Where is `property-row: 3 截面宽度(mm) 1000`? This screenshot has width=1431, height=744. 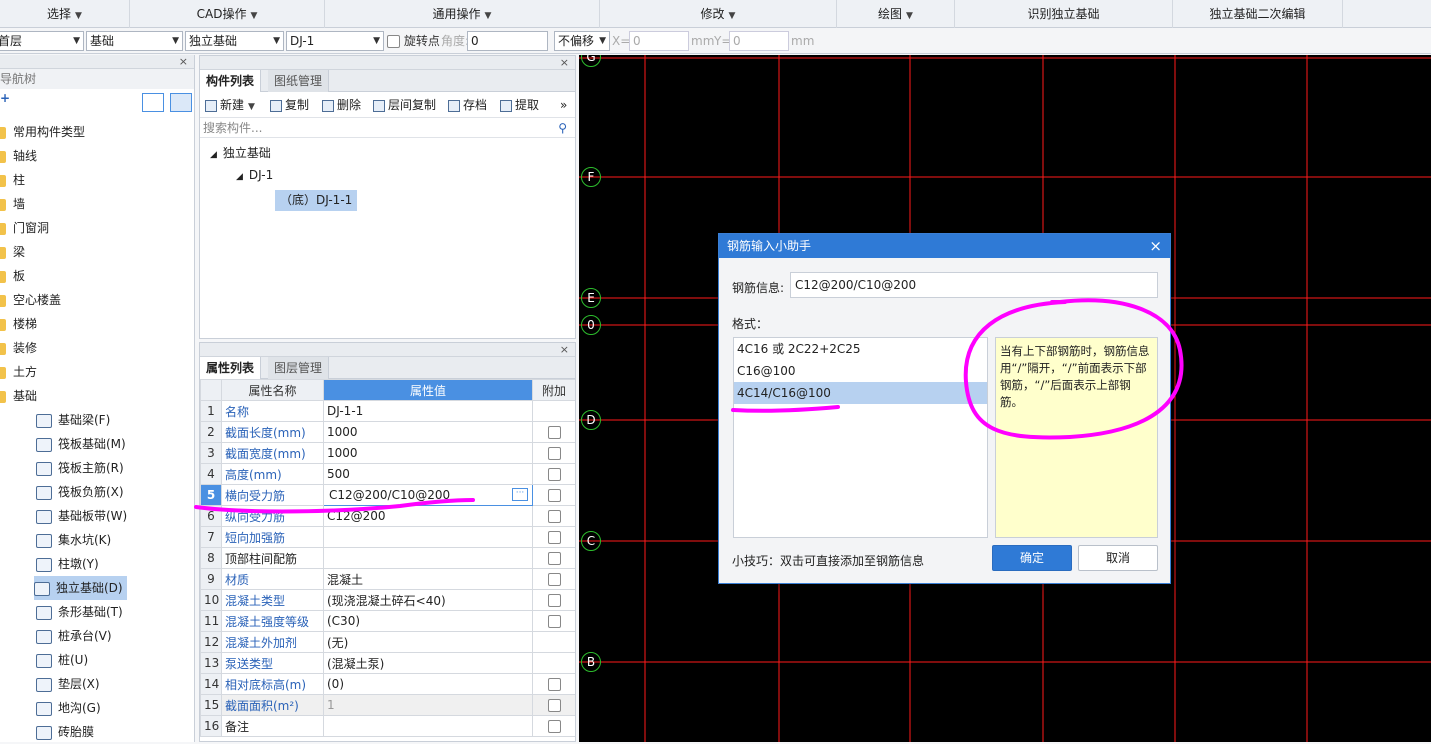 property-row: 3 截面宽度(mm) 1000 is located at coordinates (387, 453).